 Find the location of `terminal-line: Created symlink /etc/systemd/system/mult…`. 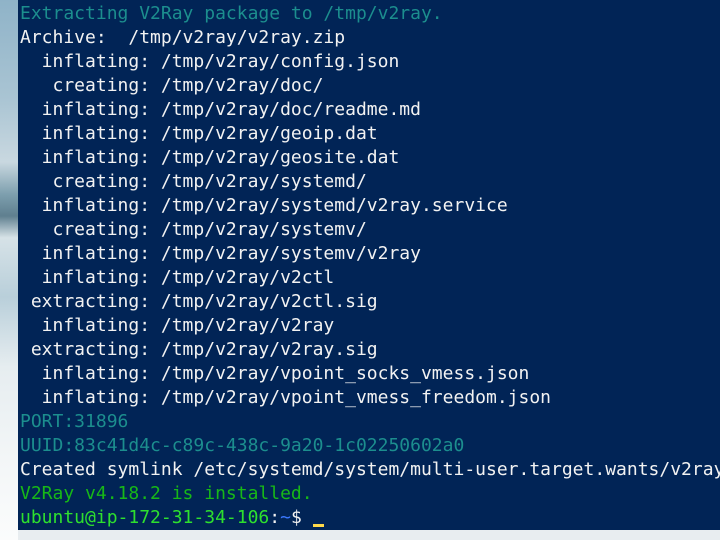

terminal-line: Created symlink /etc/systemd/system/mult… is located at coordinates (370, 469).